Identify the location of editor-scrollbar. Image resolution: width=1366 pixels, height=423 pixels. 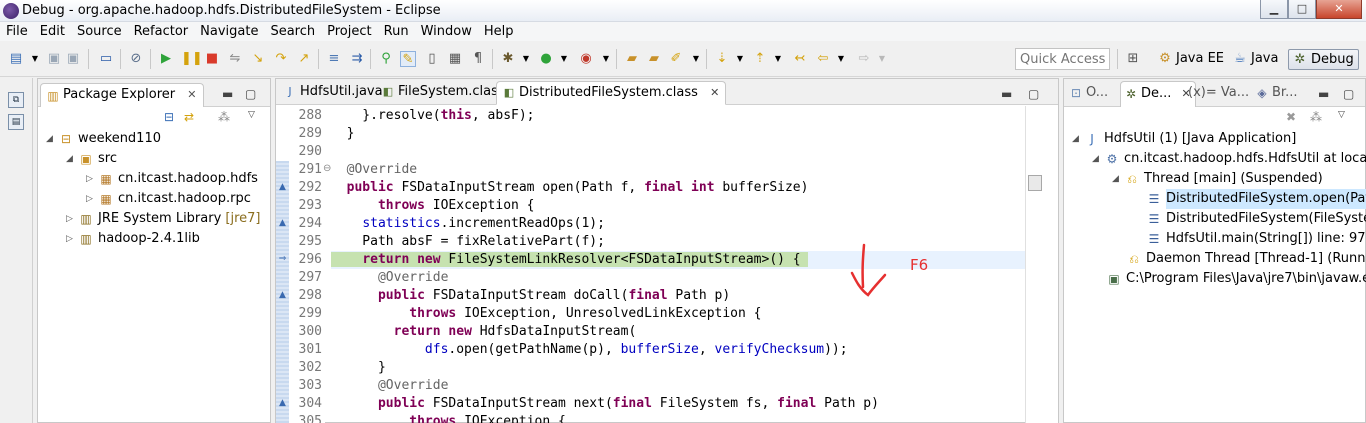
(1041, 264).